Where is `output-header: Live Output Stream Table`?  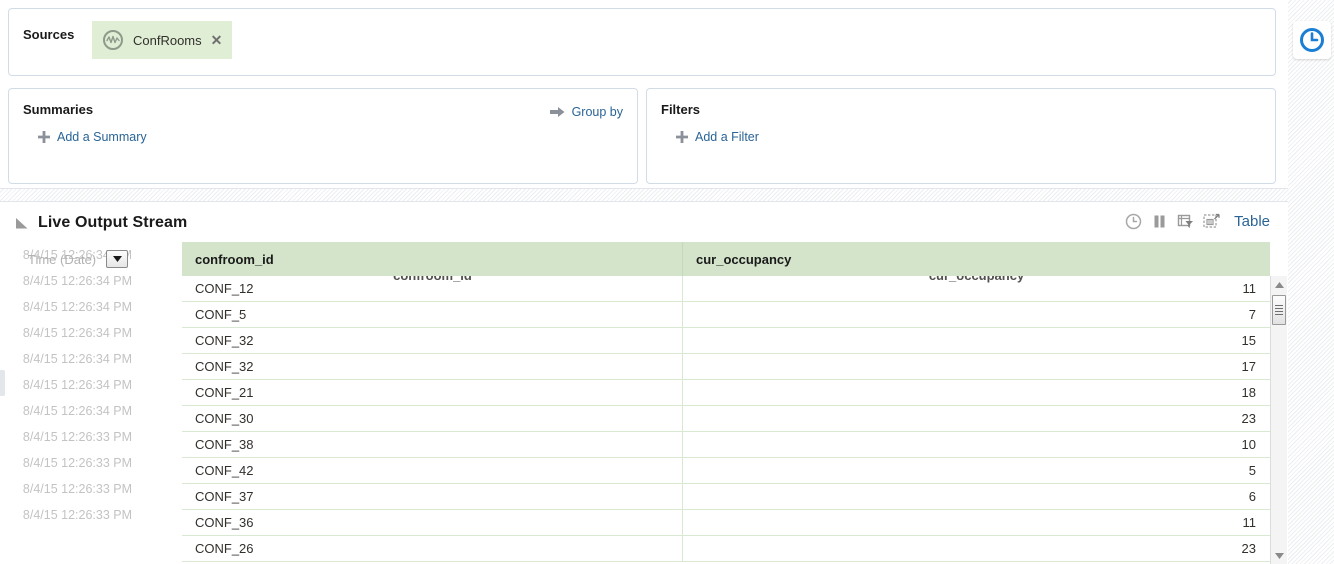
output-header: Live Output Stream Table is located at coordinates (644, 222).